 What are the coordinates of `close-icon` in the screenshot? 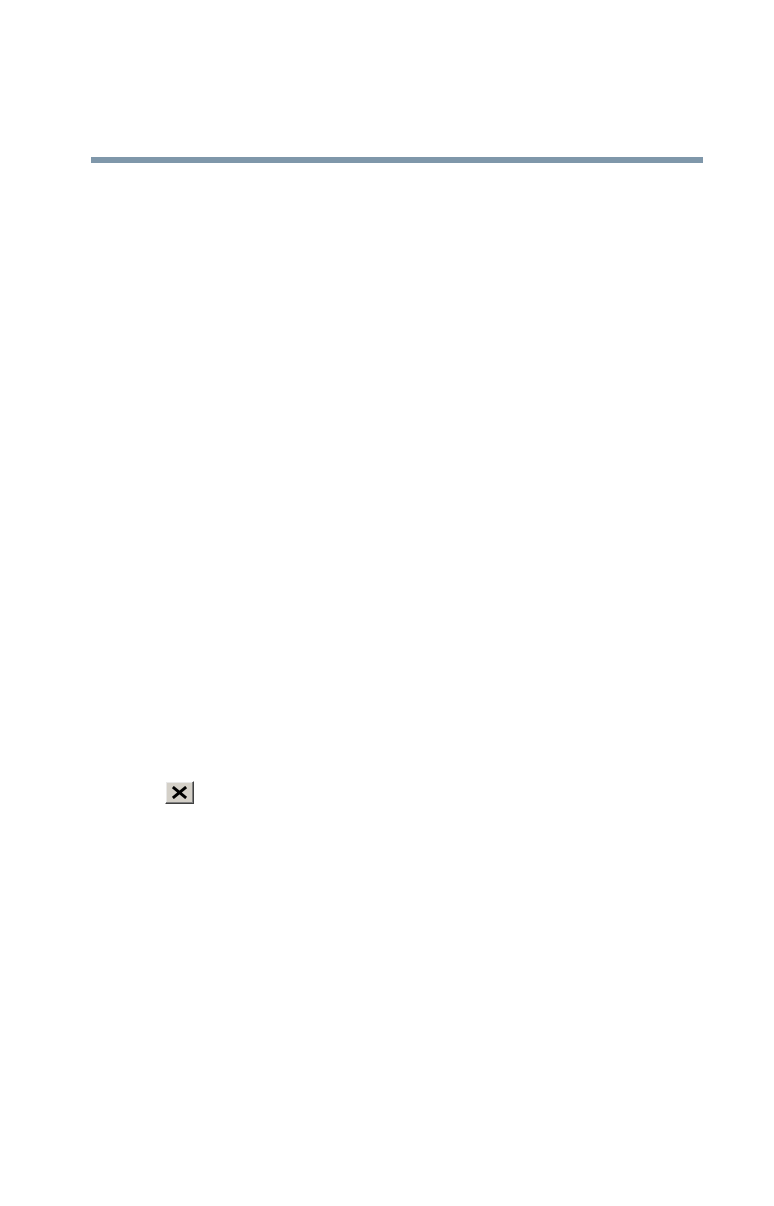 It's located at (179, 792).